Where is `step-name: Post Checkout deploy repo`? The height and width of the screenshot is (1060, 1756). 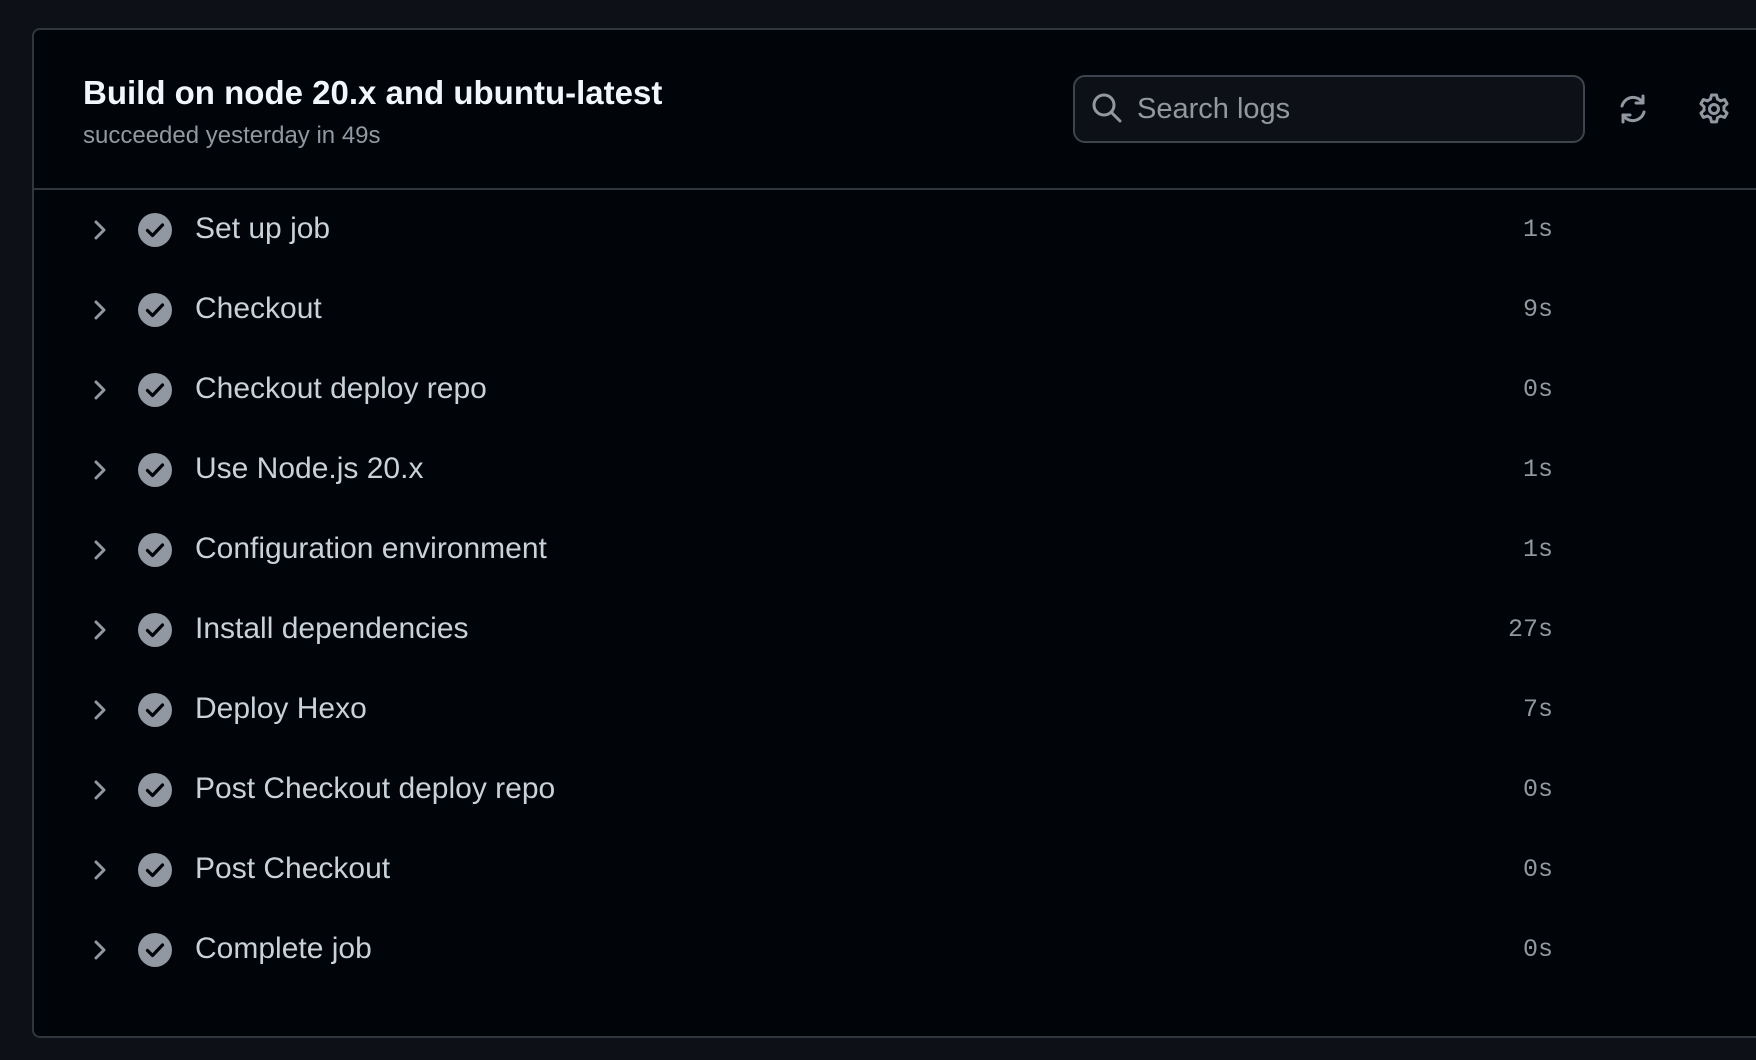 step-name: Post Checkout deploy repo is located at coordinates (375, 788).